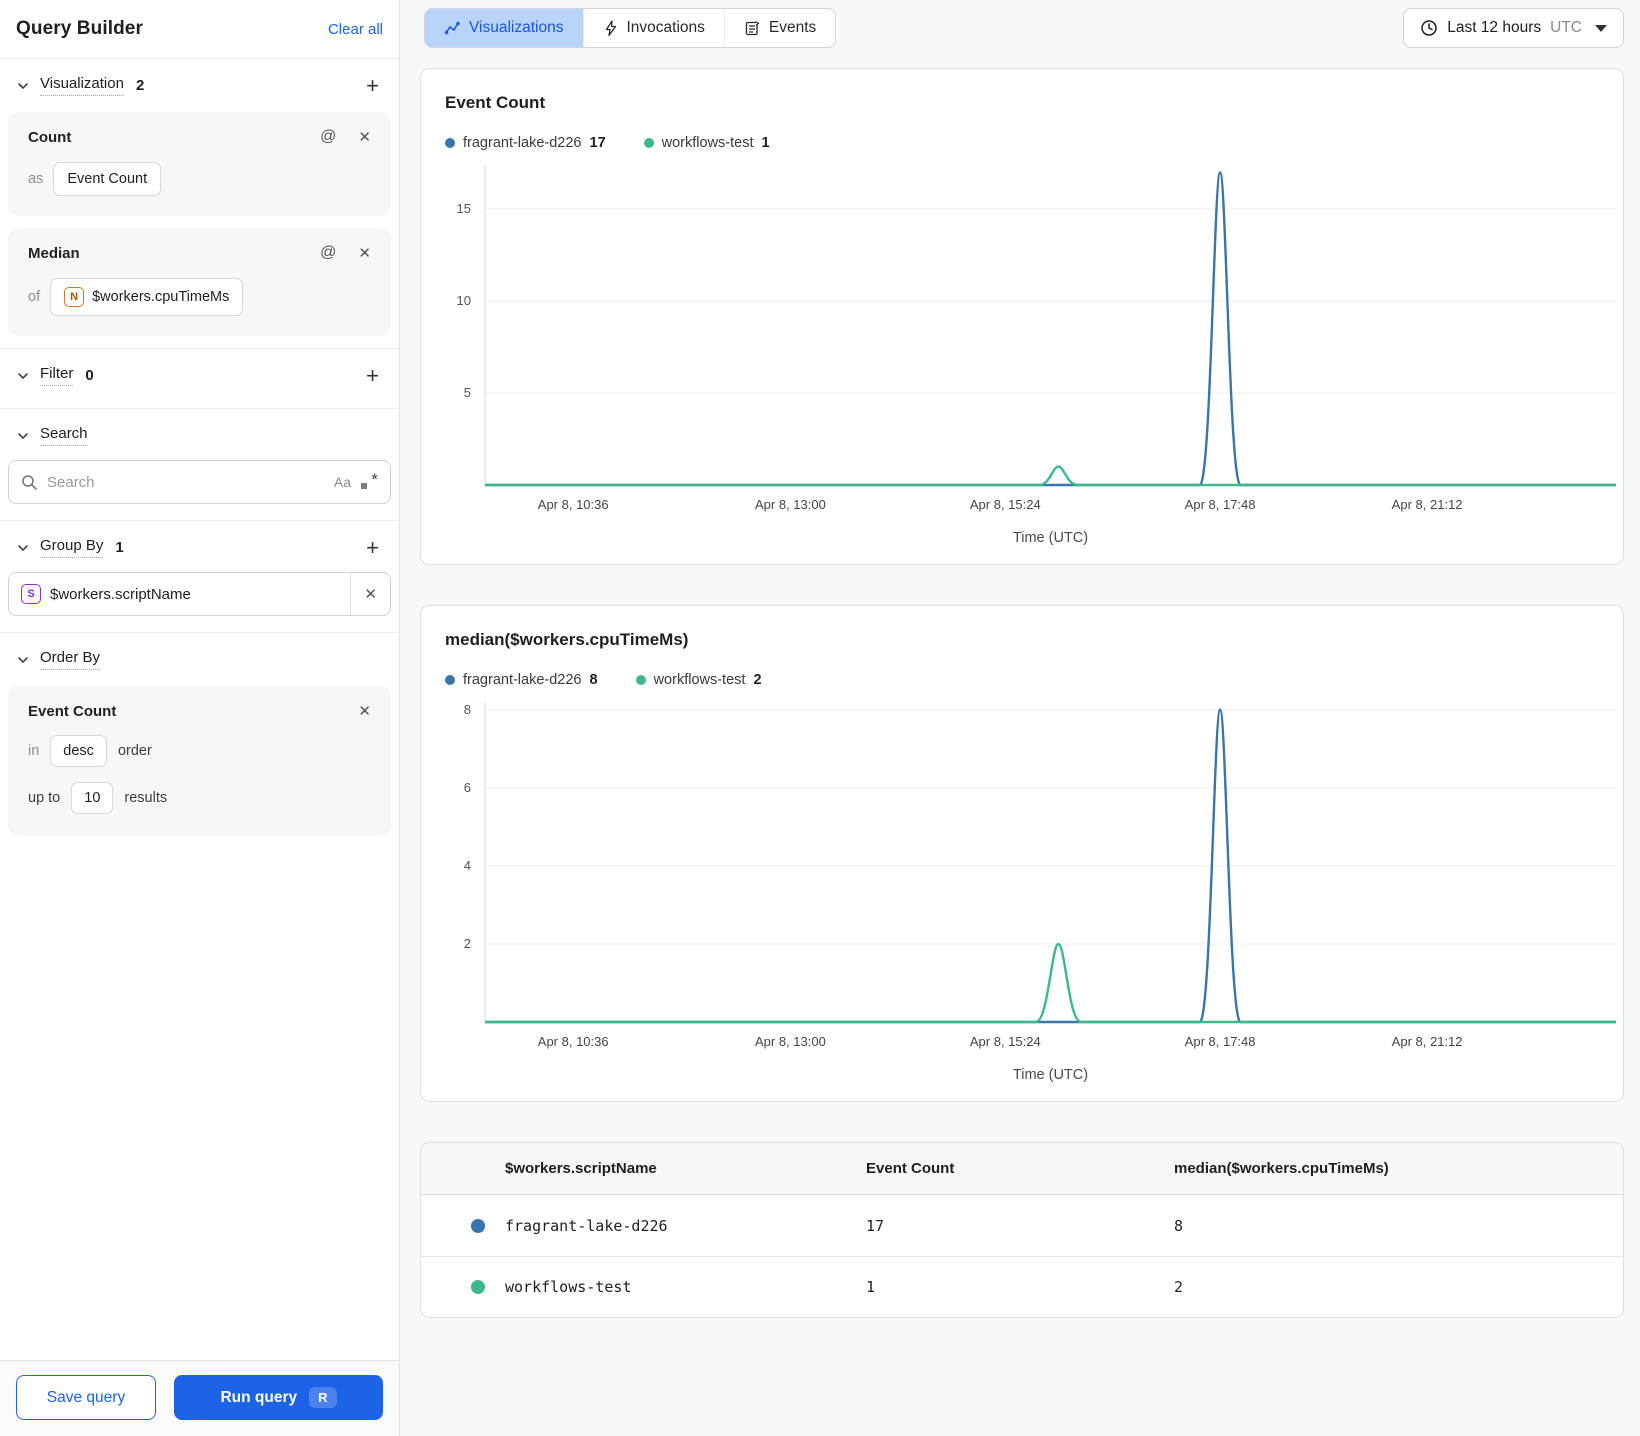 This screenshot has width=1640, height=1436. Describe the element at coordinates (323, 1397) in the screenshot. I see `run-shortcut-badge: R` at that location.